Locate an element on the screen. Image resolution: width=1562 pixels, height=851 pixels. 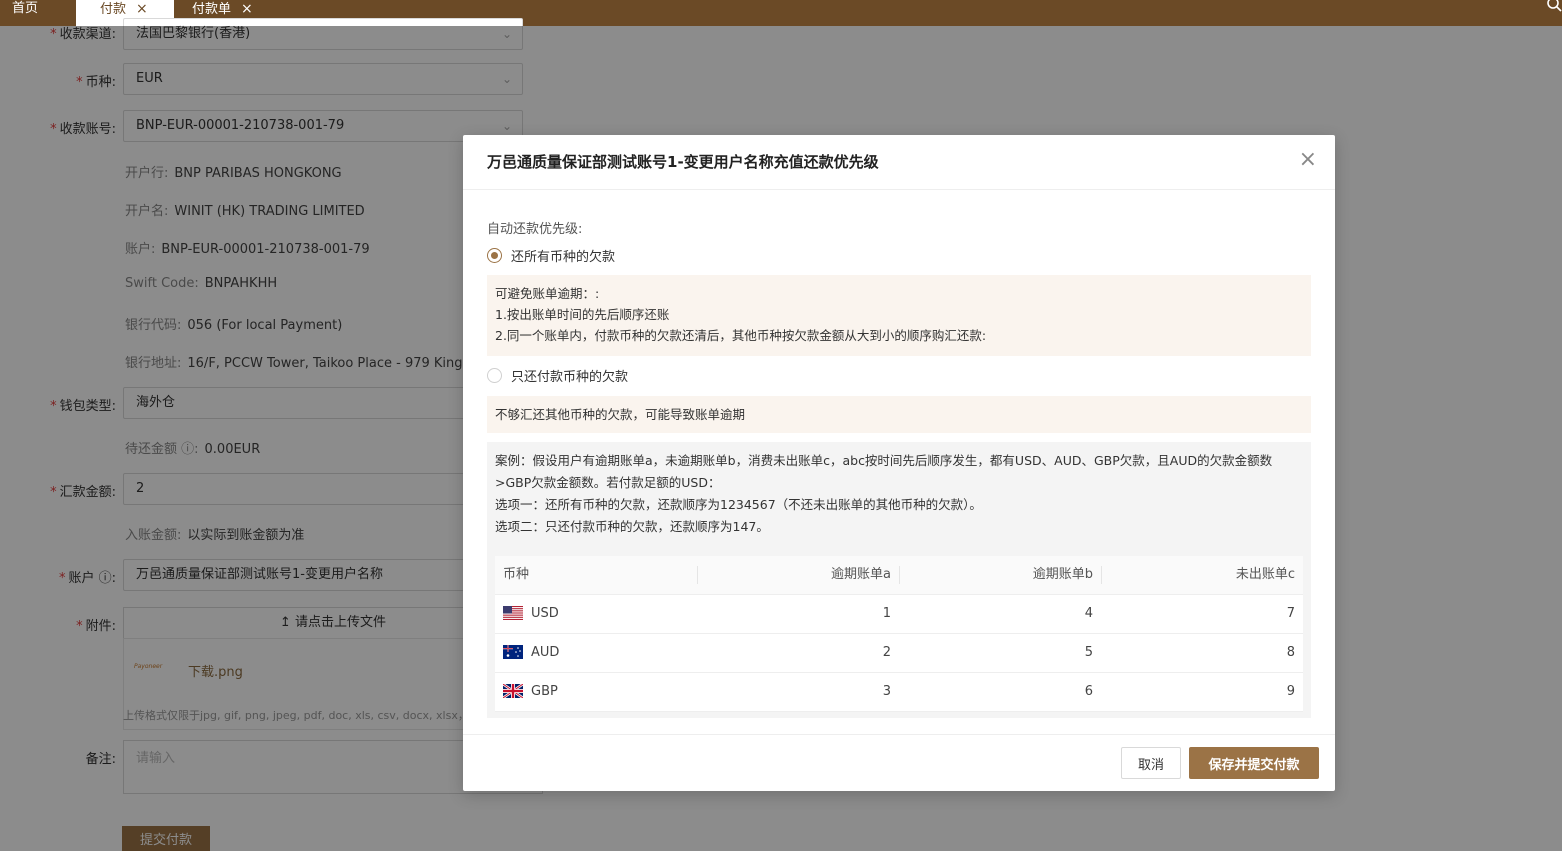
radio-repay-all-label: 还所有币种的欠款 is located at coordinates (563, 257).